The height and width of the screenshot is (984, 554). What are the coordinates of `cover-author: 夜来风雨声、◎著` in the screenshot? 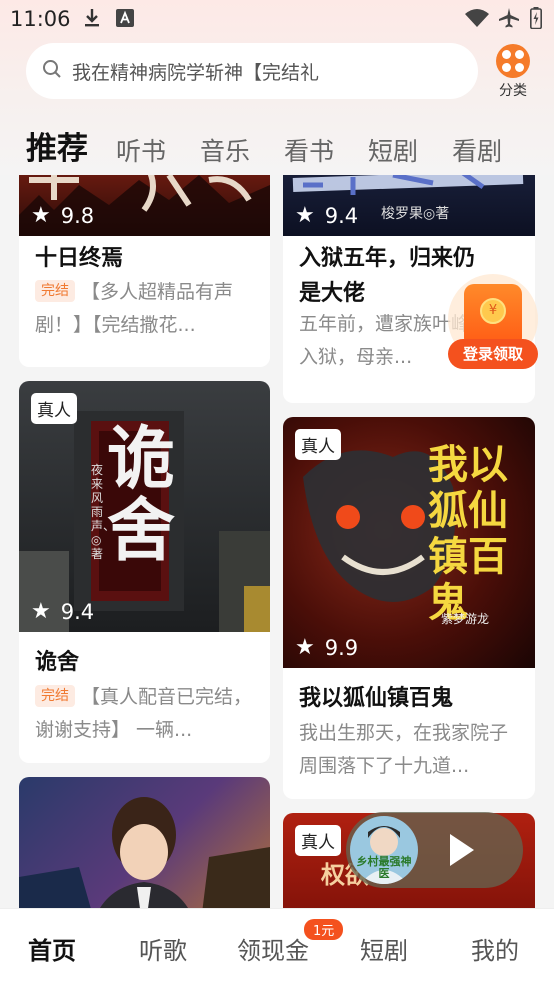 It's located at (103, 512).